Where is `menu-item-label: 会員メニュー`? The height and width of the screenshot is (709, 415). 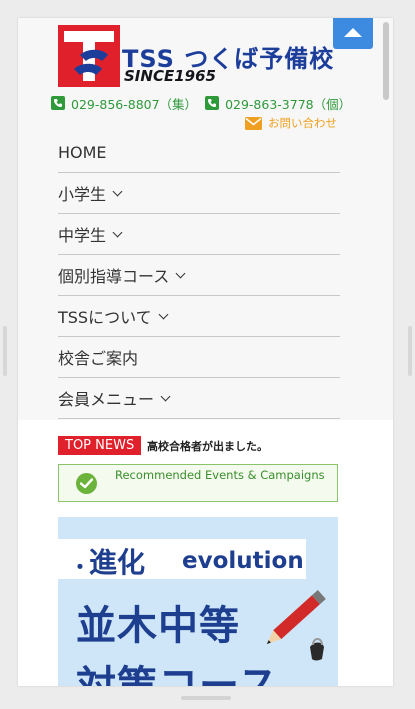 menu-item-label: 会員メニュー is located at coordinates (106, 399).